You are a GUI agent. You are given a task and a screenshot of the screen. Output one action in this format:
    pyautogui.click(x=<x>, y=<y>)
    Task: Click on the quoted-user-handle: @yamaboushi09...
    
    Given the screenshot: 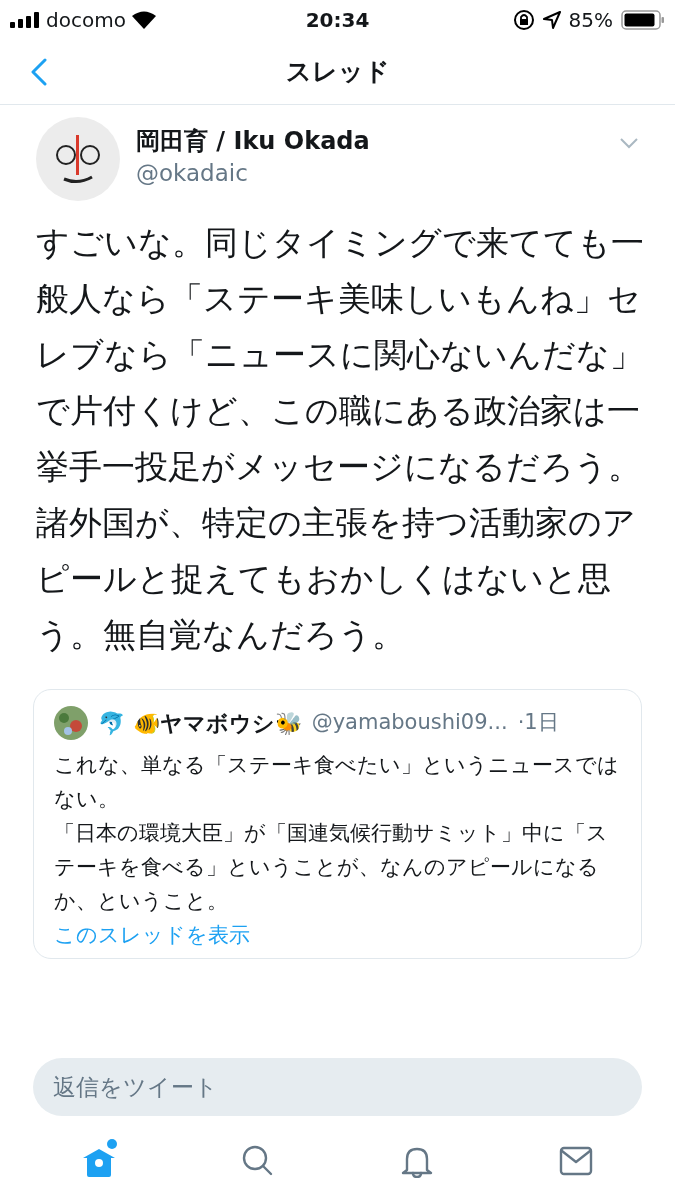 What is the action you would take?
    pyautogui.click(x=409, y=723)
    